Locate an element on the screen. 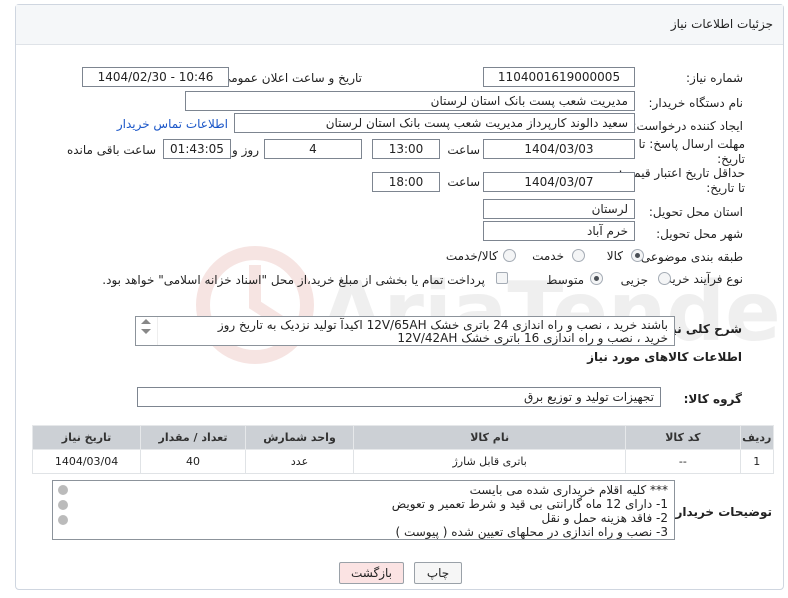 The width and height of the screenshot is (788, 598). treasury-payment-checkbox is located at coordinates (502, 278).